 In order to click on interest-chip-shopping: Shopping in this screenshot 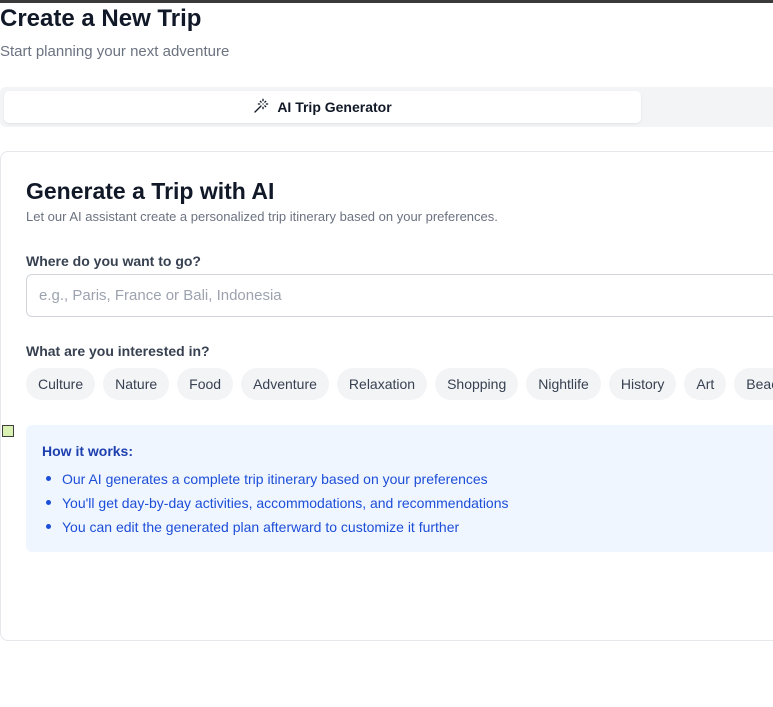, I will do `click(477, 384)`.